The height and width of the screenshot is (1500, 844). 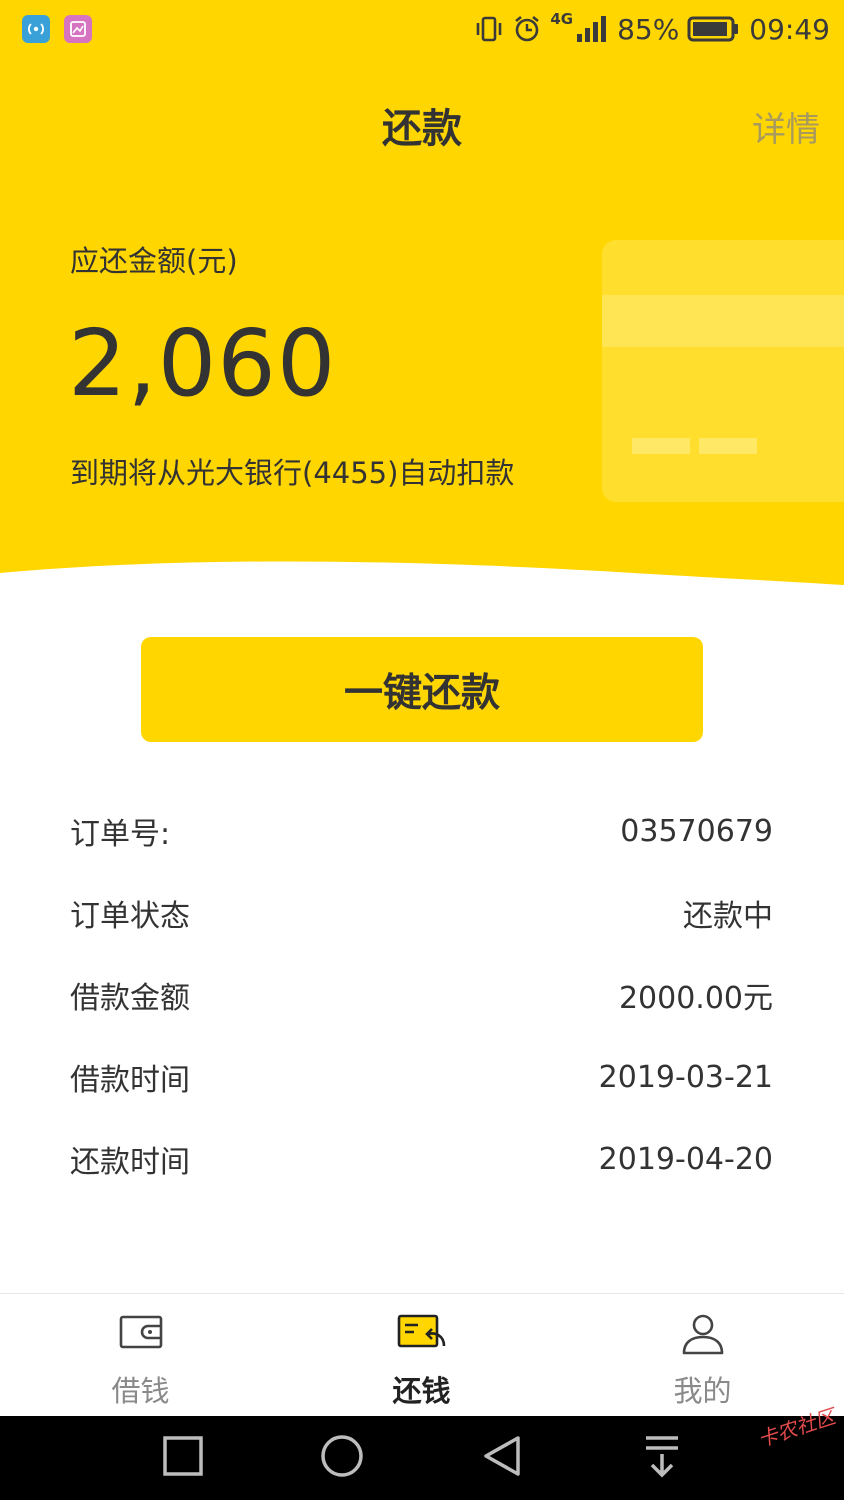 I want to click on tab-mine-label: 我的, so click(x=702, y=1391).